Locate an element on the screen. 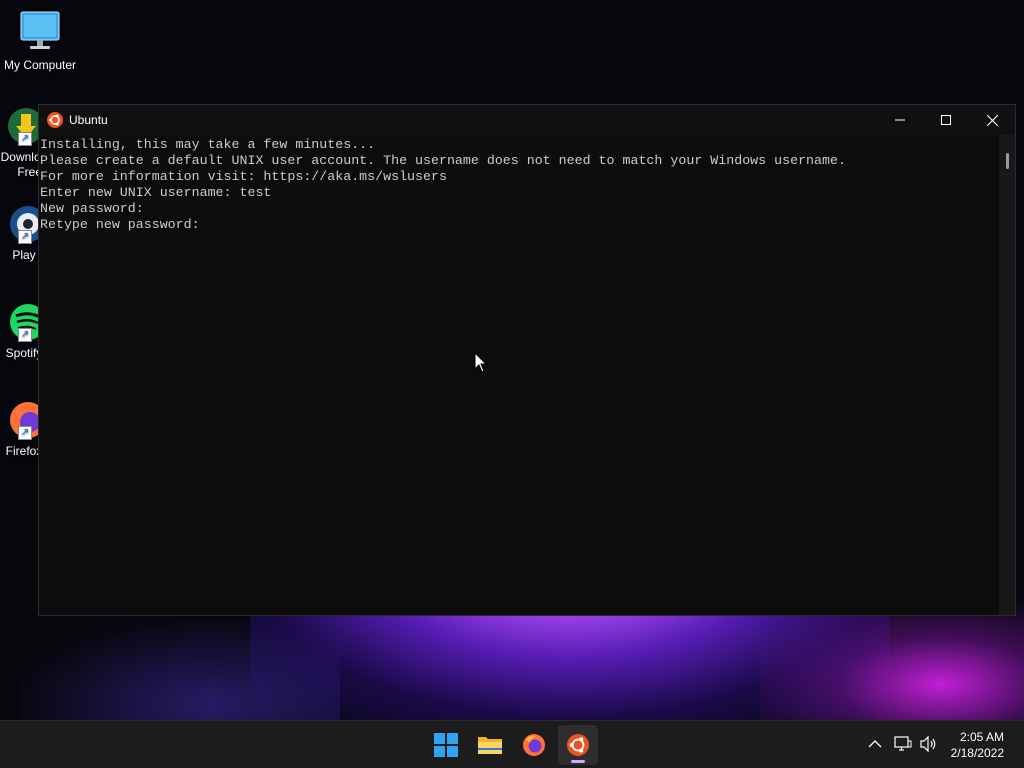  monitor-icon is located at coordinates (40, 32).